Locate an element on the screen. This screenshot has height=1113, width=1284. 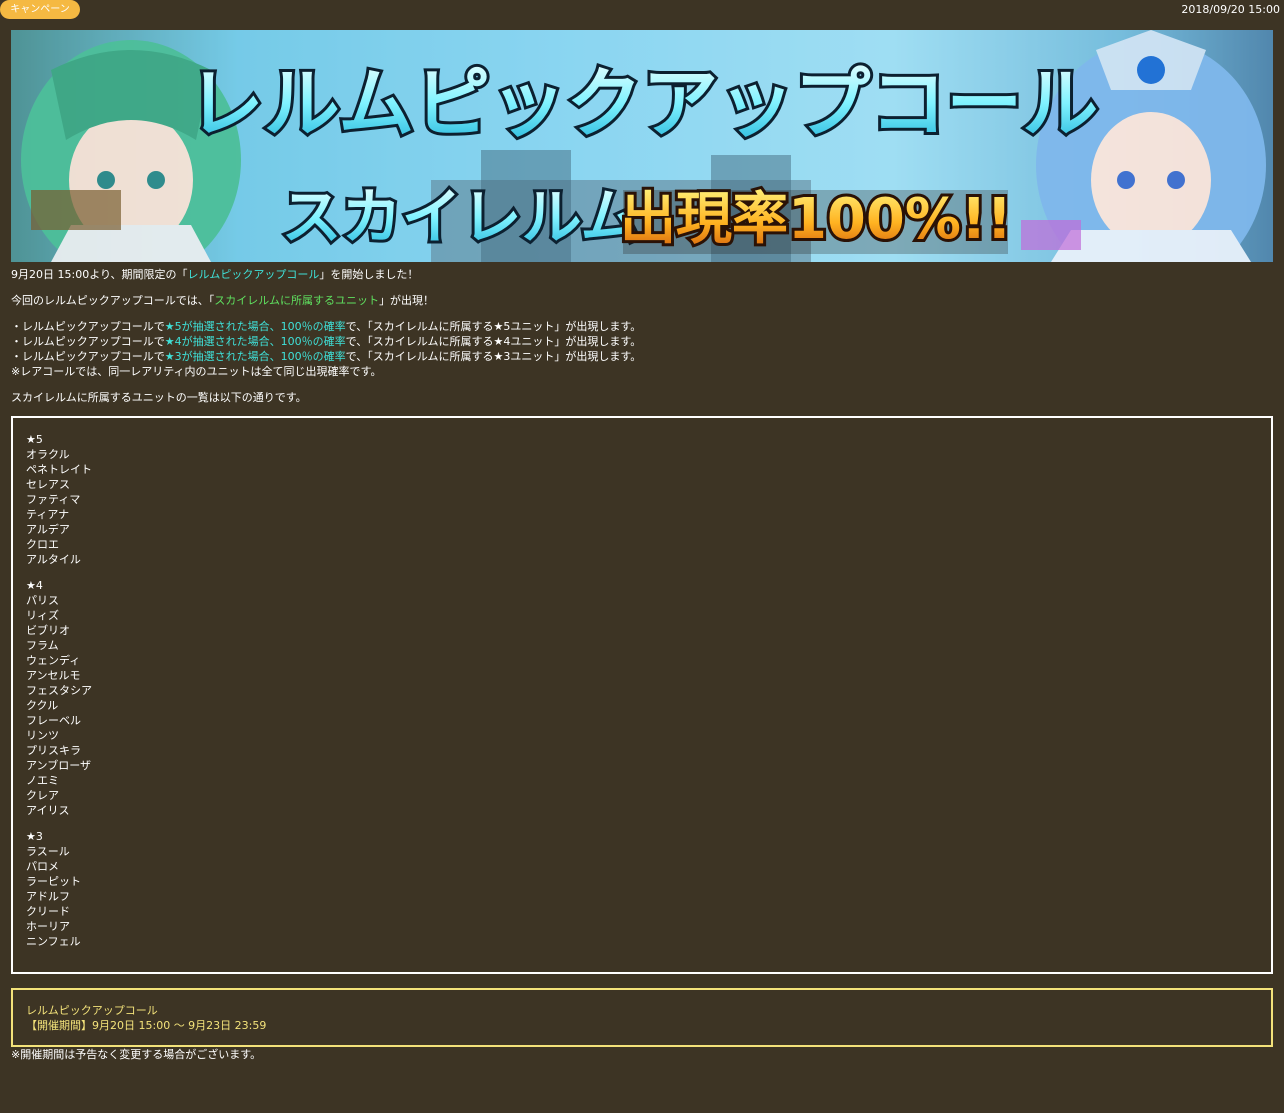
rate-text: で、「スカイレルムに所属する★3ユニット」が出現します。 is located at coordinates (493, 356).